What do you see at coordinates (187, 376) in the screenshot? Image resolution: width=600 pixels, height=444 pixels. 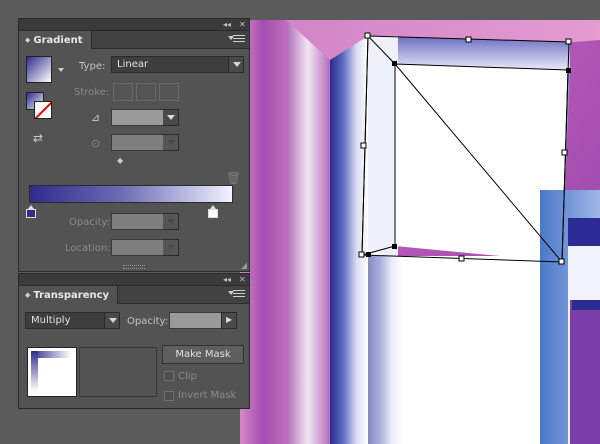 I see `clip-label: Clip` at bounding box center [187, 376].